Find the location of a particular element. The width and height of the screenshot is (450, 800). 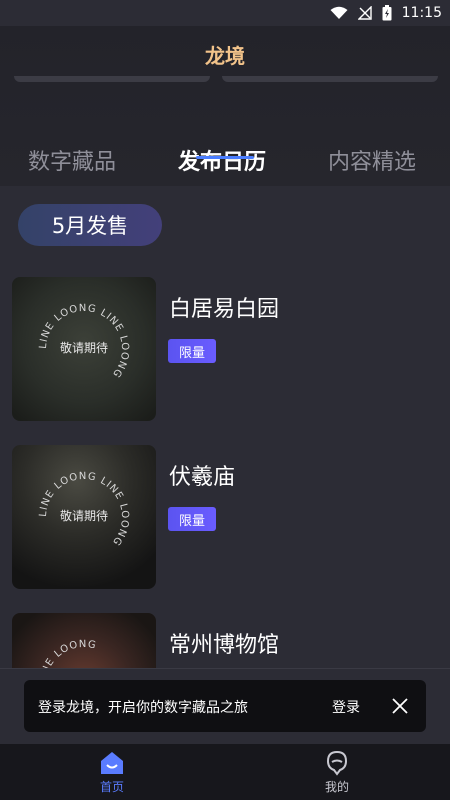

collection-thumbnail: LINE LOONG is located at coordinates (84, 640).